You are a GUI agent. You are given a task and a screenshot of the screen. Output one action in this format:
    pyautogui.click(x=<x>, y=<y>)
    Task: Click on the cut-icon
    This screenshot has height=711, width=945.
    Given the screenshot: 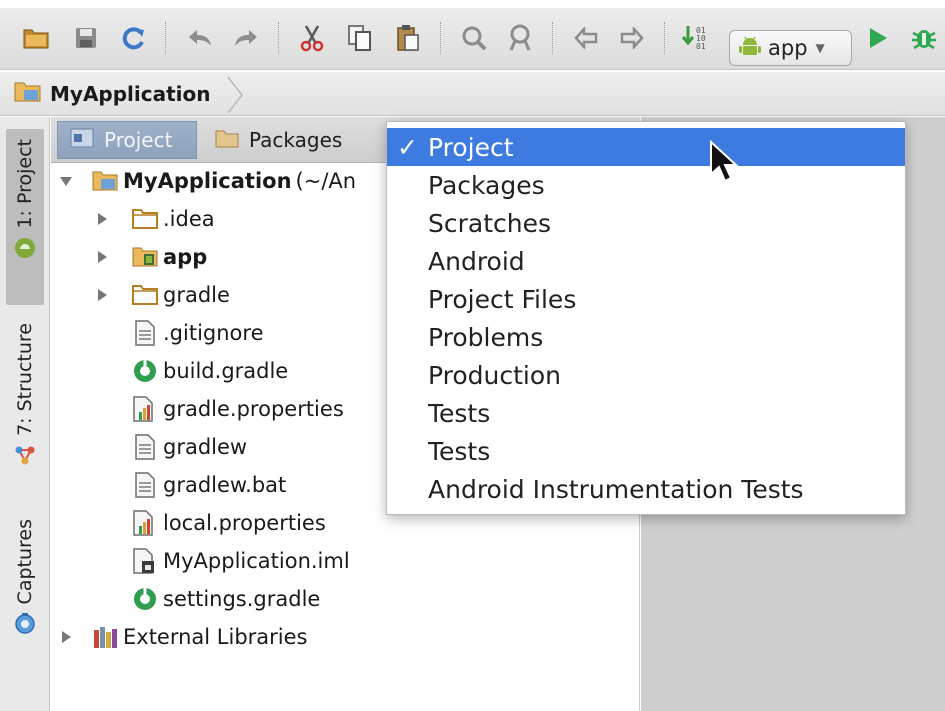 What is the action you would take?
    pyautogui.click(x=312, y=38)
    